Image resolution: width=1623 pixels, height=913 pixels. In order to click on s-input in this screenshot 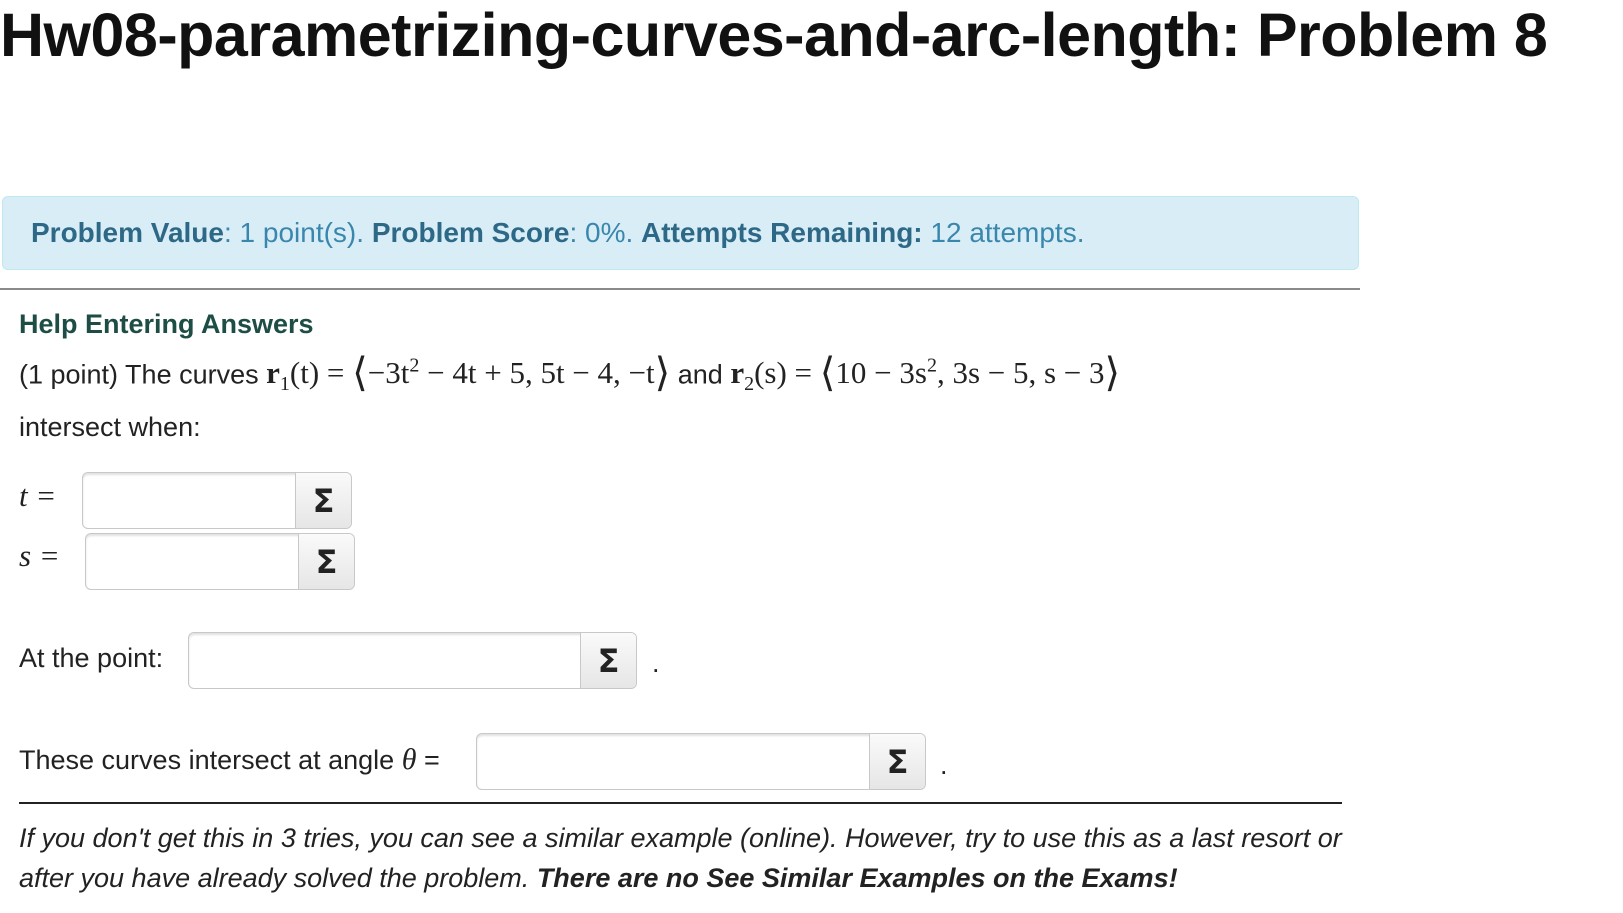, I will do `click(192, 561)`.